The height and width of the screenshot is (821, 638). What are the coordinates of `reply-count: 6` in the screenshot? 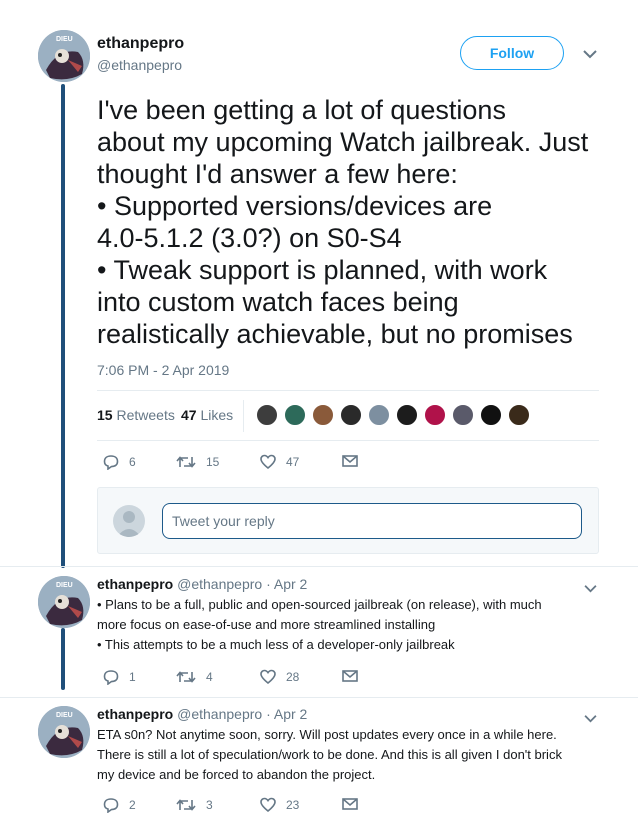 It's located at (132, 462).